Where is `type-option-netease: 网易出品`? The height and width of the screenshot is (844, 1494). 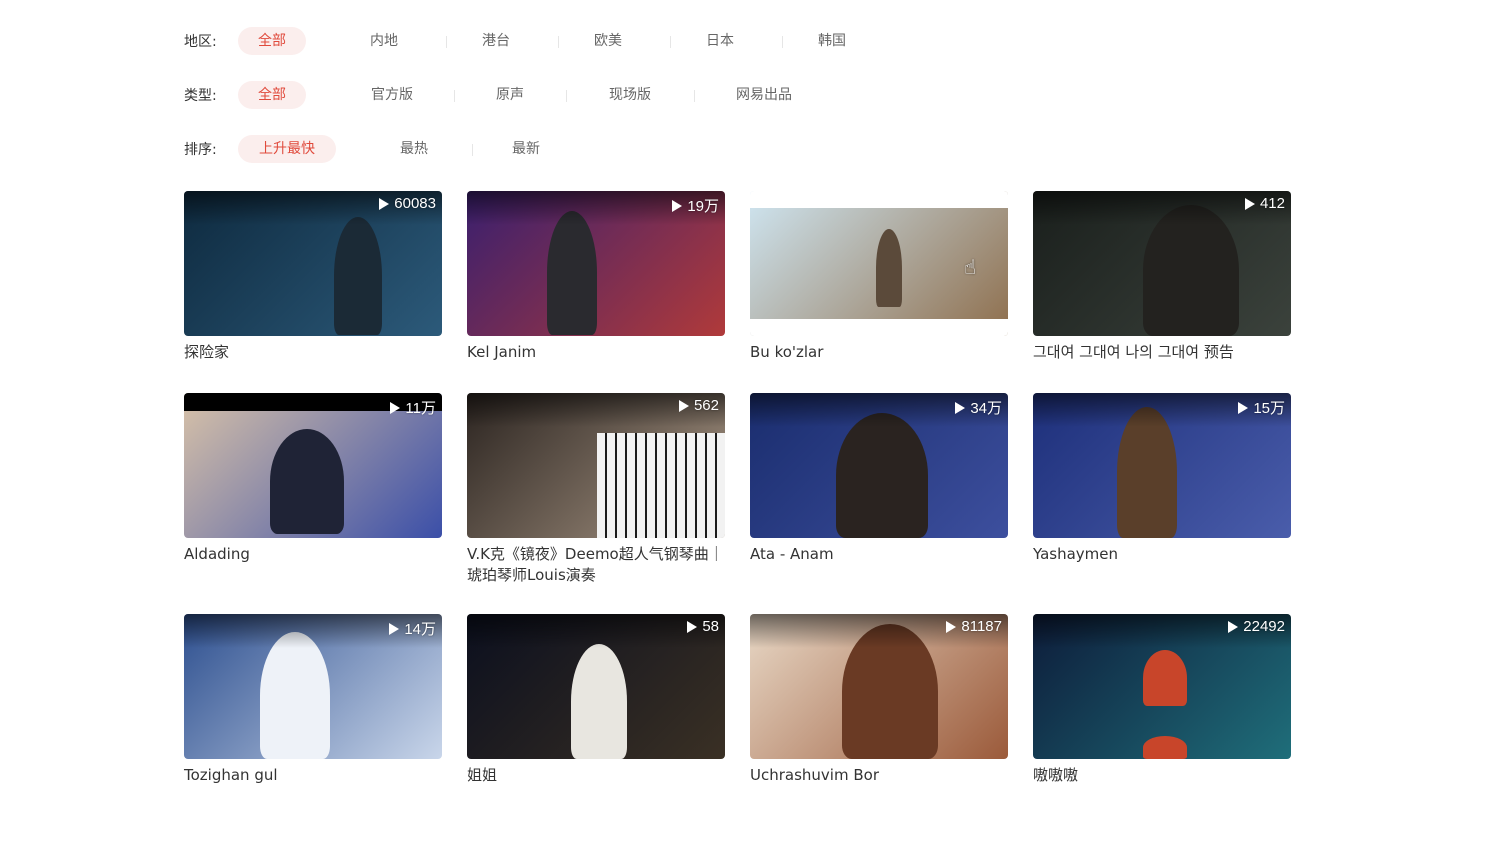 type-option-netease: 网易出品 is located at coordinates (764, 95).